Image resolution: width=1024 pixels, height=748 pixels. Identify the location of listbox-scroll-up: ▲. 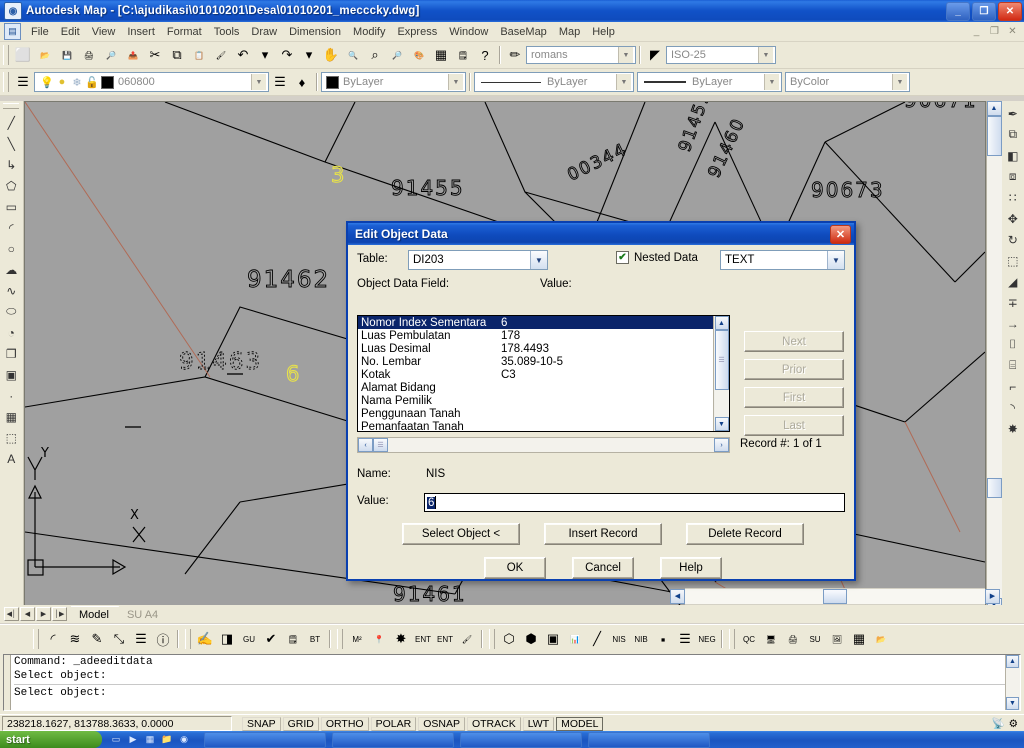
(721, 323).